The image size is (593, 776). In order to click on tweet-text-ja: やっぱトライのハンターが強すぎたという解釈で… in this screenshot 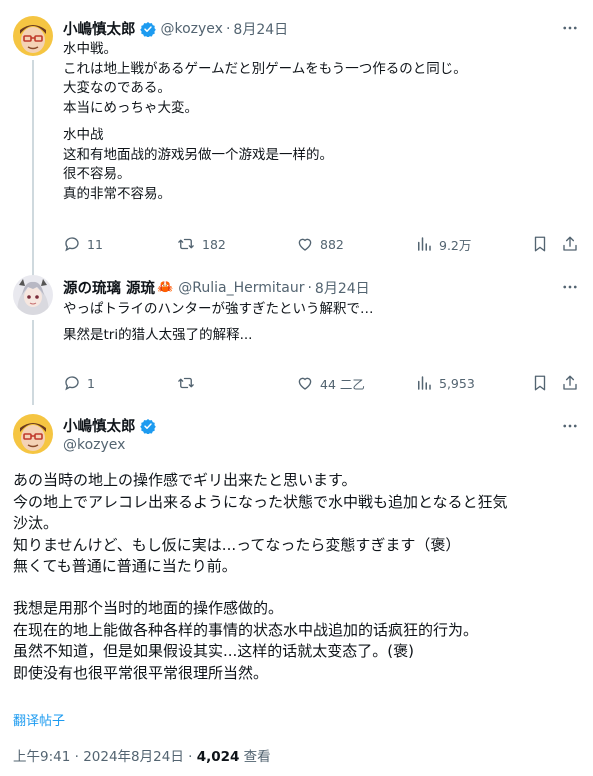, I will do `click(218, 309)`.